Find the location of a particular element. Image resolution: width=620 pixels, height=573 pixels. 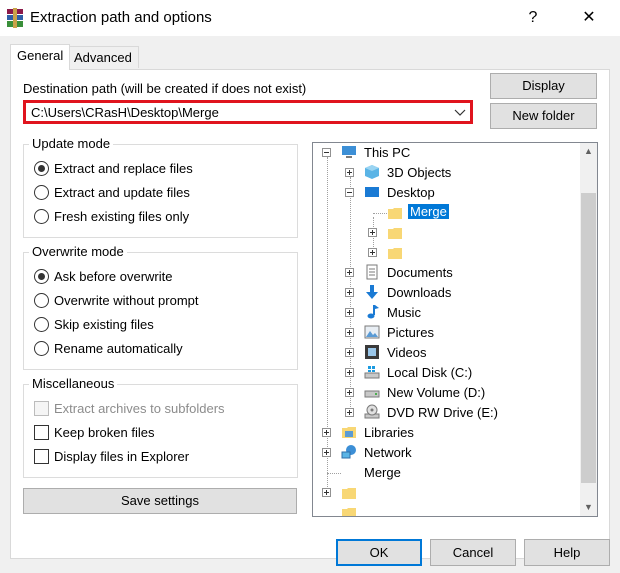

scroll-up-icon: ▲ is located at coordinates (588, 151).